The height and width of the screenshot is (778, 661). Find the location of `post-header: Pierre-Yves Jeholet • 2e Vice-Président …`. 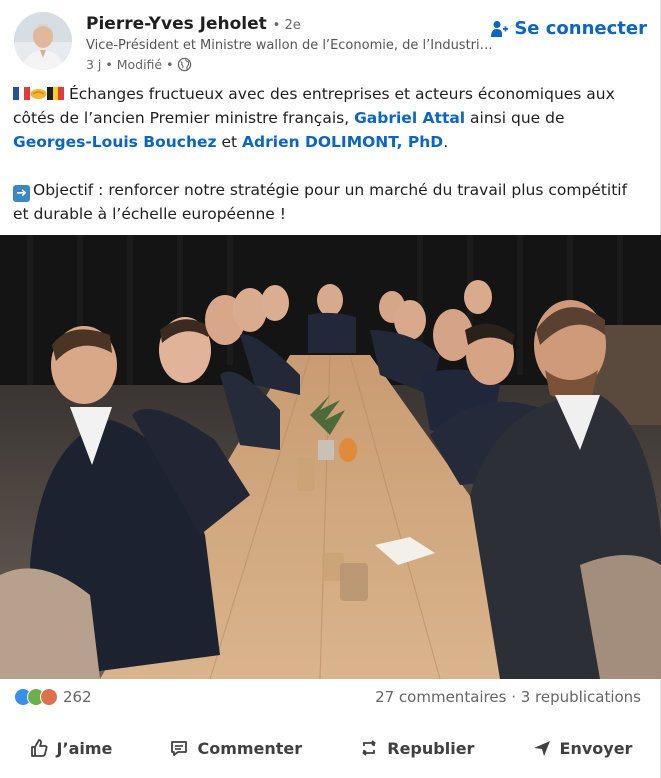

post-header: Pierre-Yves Jeholet • 2e Vice-Président … is located at coordinates (330, 42).